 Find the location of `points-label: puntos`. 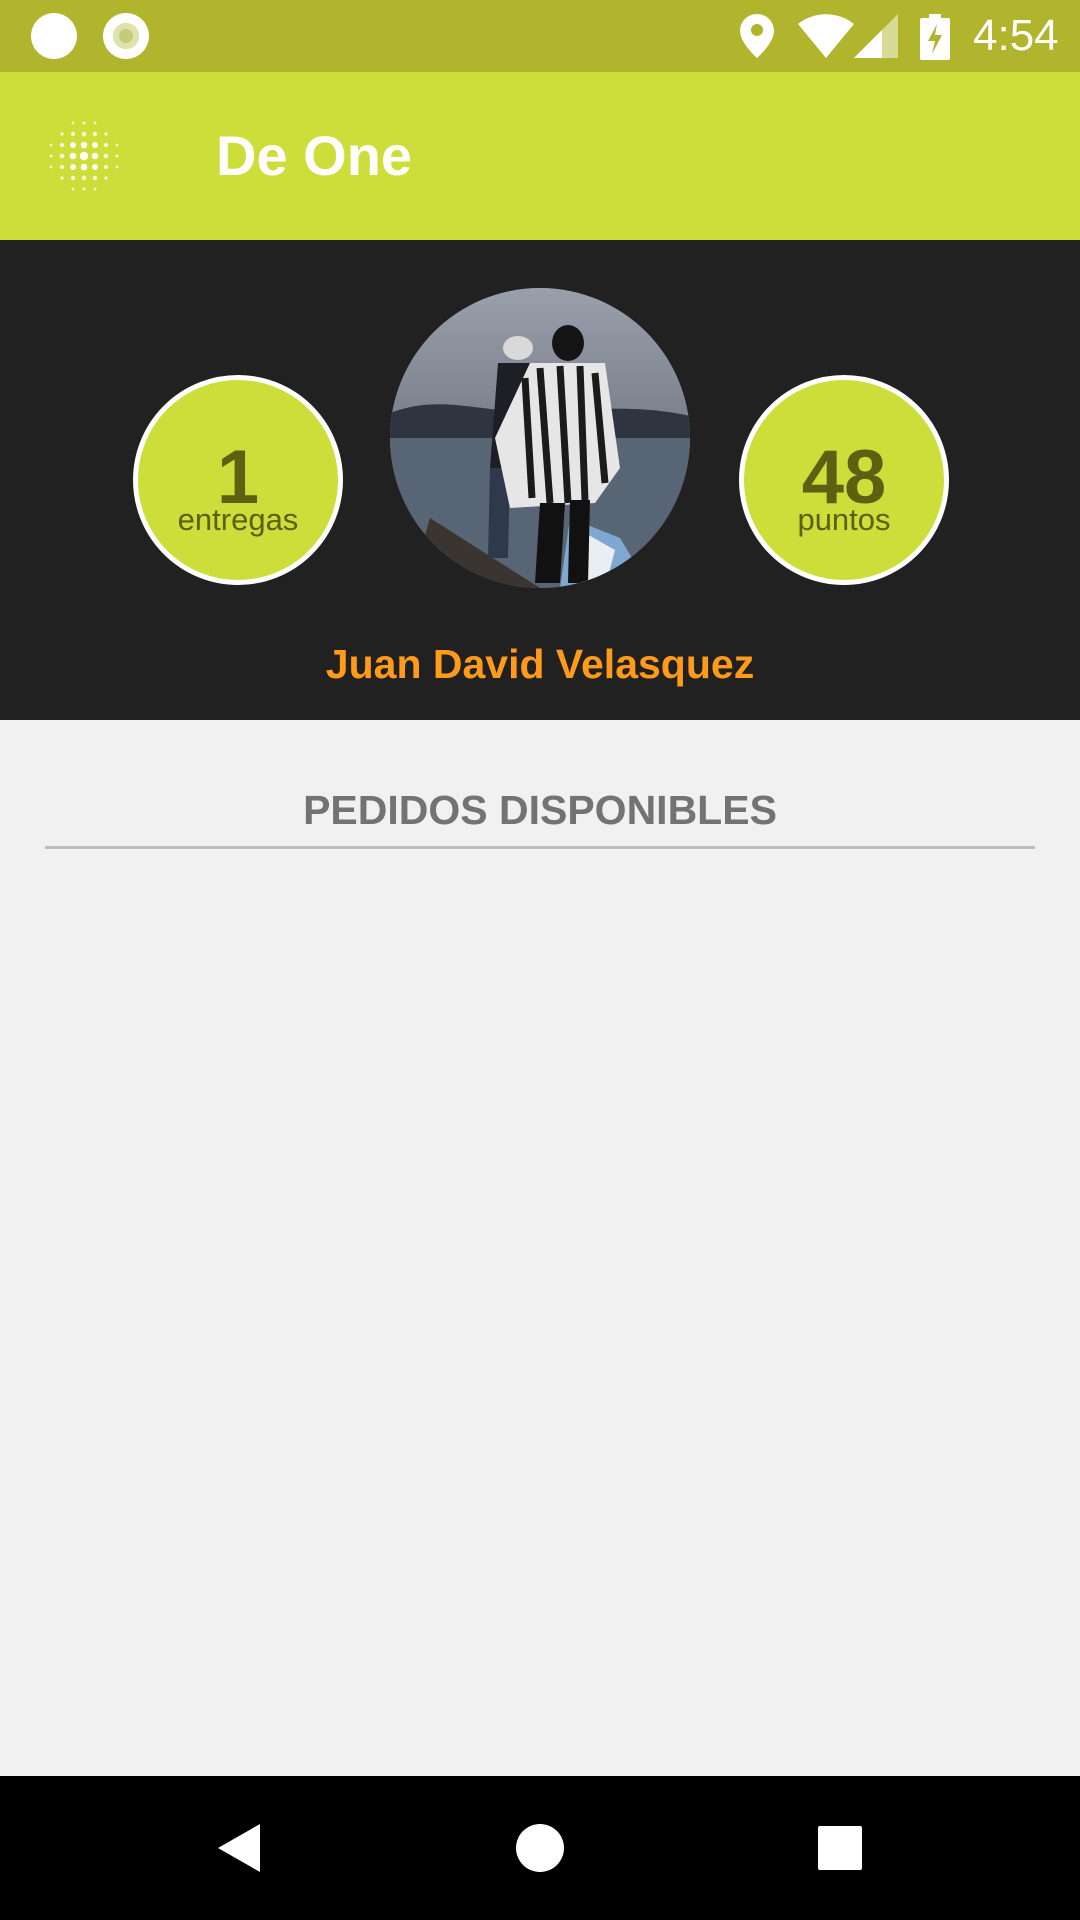

points-label: puntos is located at coordinates (844, 519).